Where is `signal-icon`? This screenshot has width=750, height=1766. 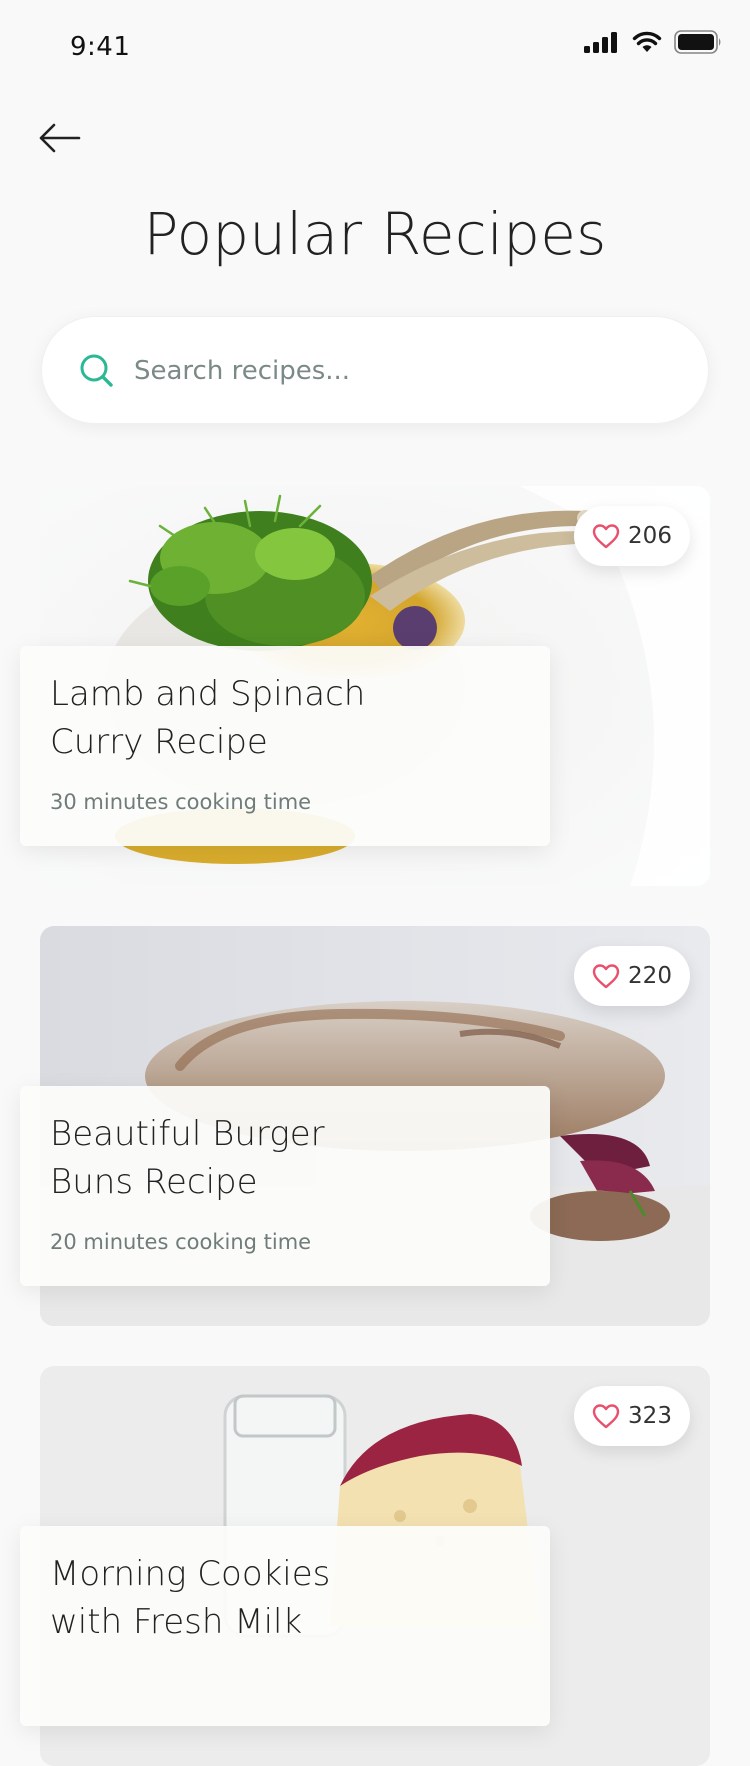
signal-icon is located at coordinates (600, 42).